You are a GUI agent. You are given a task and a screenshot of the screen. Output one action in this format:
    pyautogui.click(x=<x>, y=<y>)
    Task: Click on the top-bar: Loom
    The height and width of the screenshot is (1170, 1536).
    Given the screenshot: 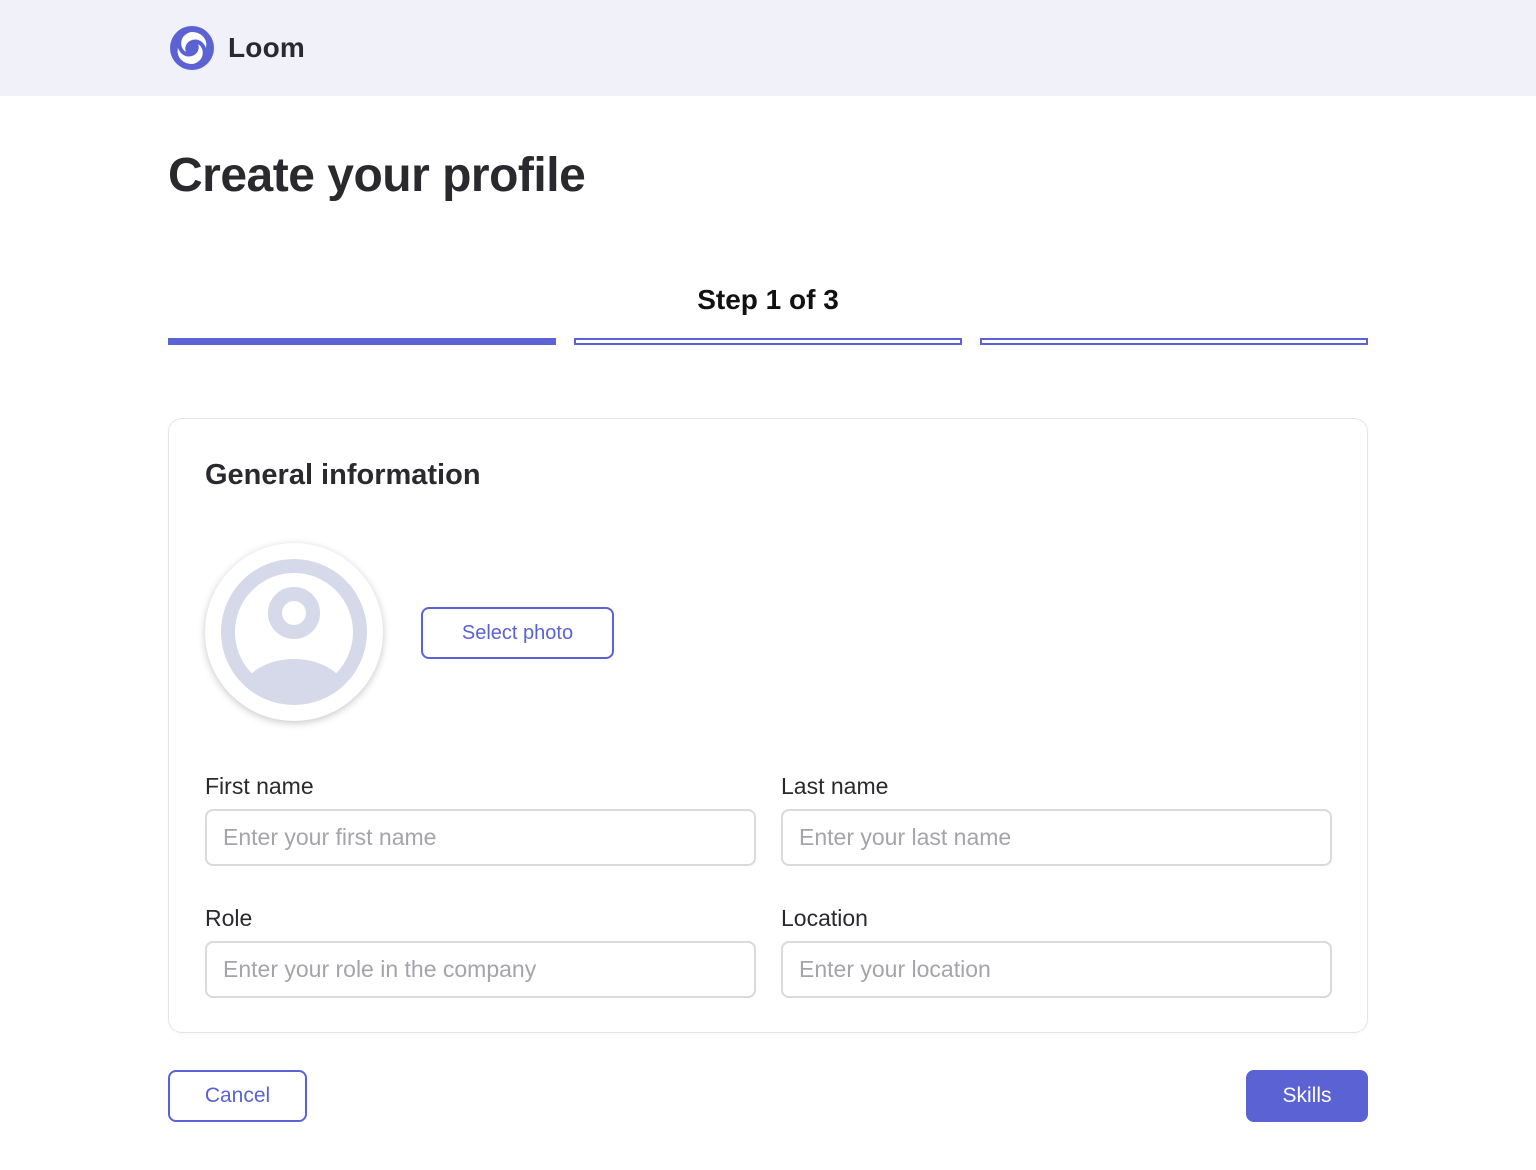 What is the action you would take?
    pyautogui.click(x=768, y=48)
    